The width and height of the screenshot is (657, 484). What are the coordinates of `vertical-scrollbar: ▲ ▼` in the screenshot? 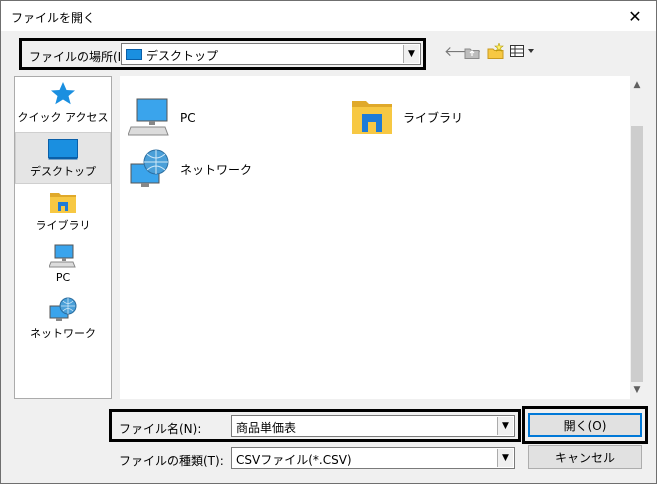 It's located at (637, 237).